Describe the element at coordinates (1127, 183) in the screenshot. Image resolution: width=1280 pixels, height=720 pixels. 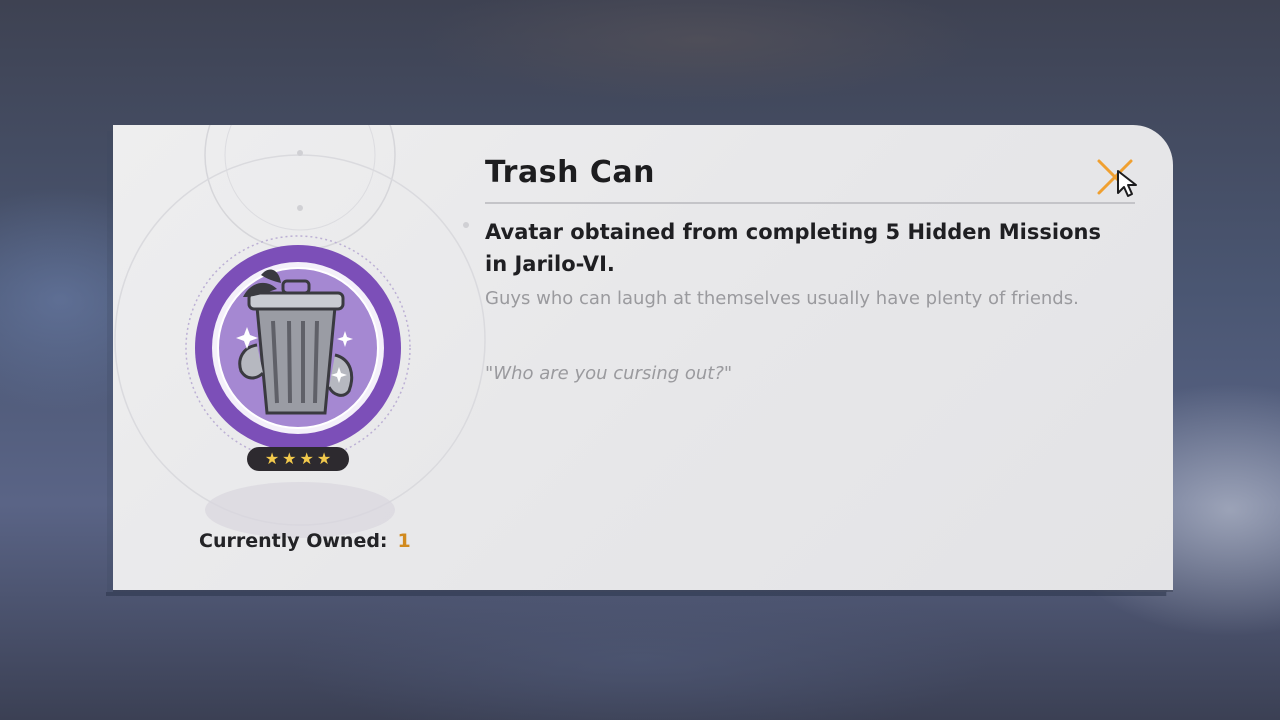
I see `mouse-cursor-icon` at that location.